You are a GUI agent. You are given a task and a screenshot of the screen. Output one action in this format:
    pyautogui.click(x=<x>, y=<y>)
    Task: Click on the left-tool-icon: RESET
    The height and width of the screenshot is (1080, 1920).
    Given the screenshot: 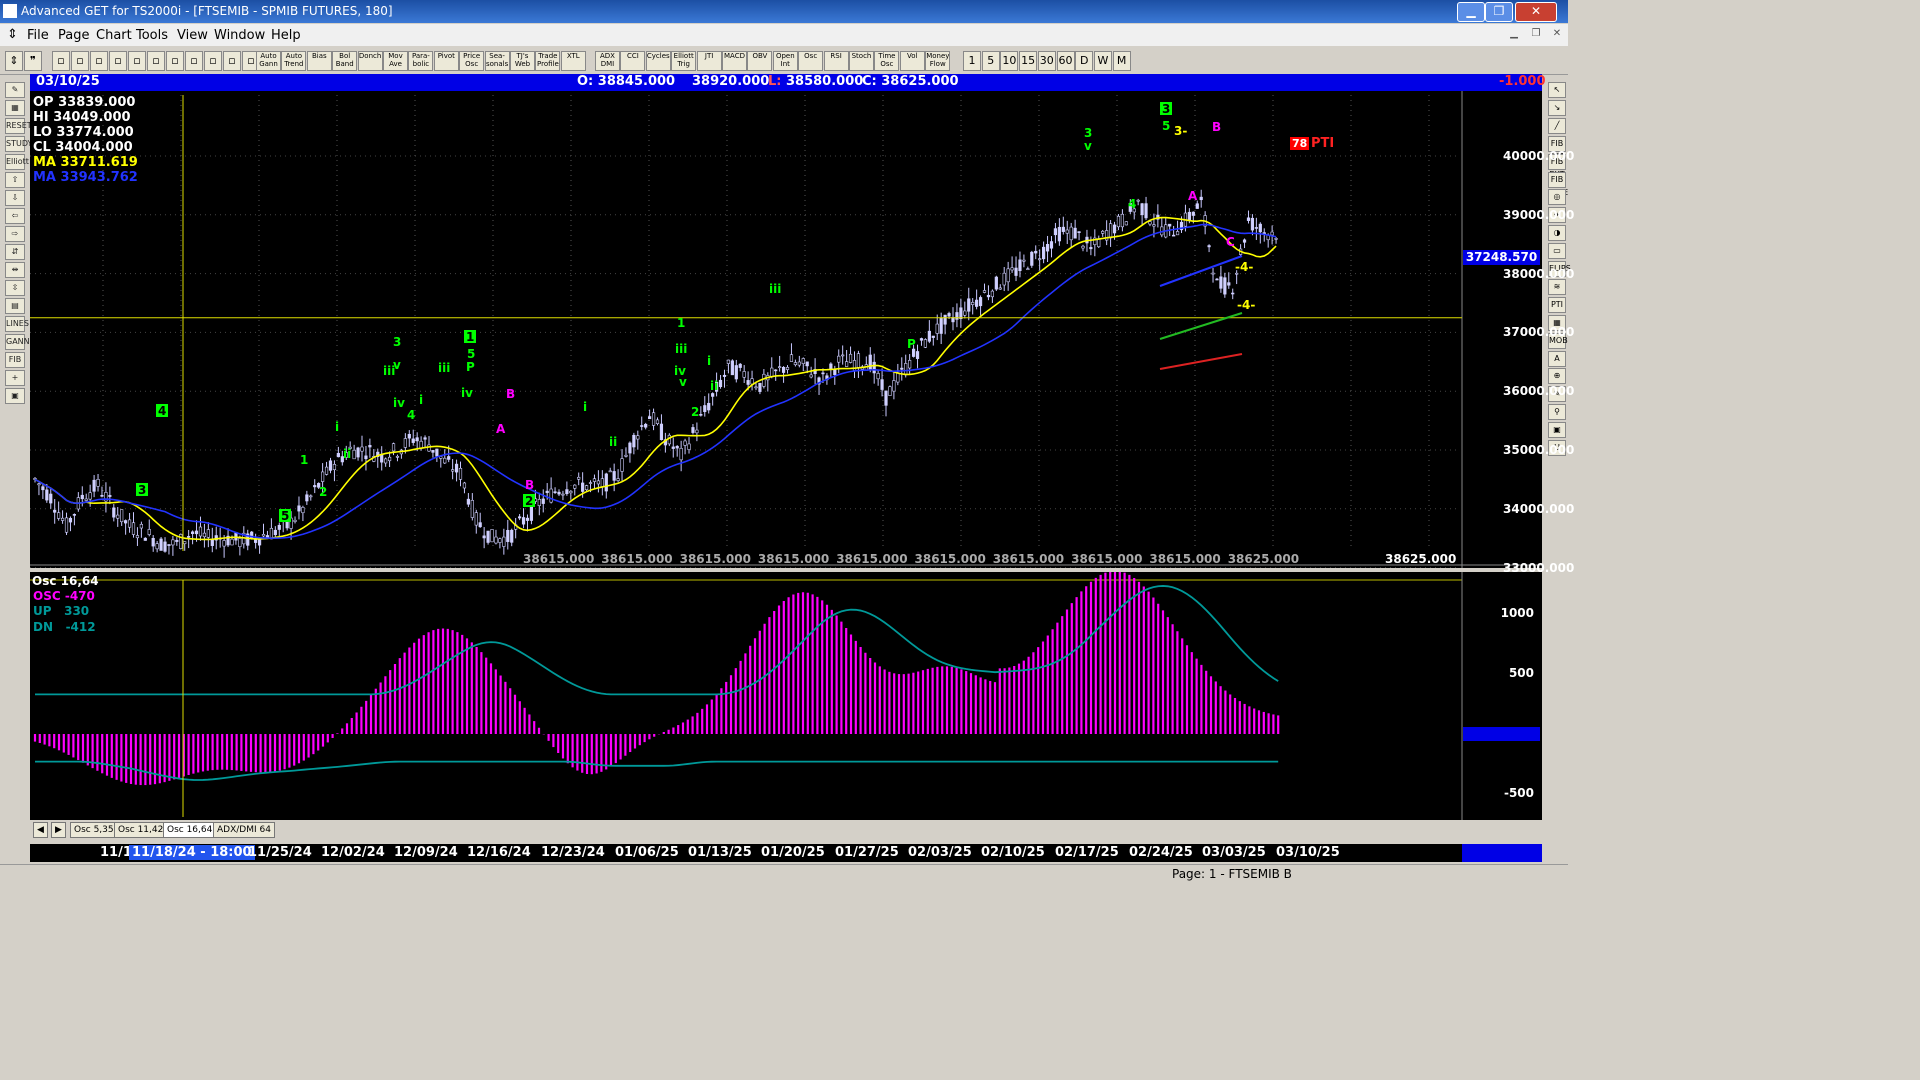 What is the action you would take?
    pyautogui.click(x=18, y=126)
    